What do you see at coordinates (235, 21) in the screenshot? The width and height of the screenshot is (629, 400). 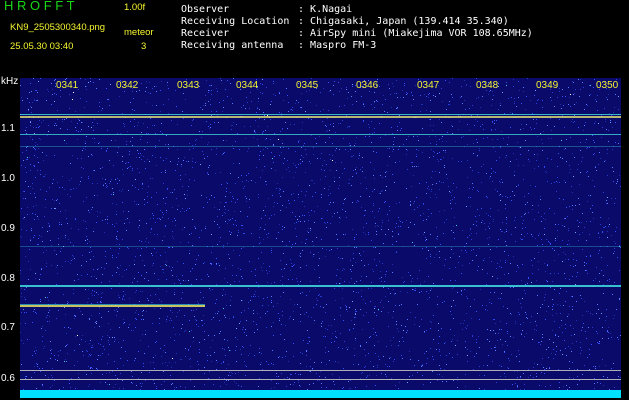 I see `station-label-location: Receiving Location` at bounding box center [235, 21].